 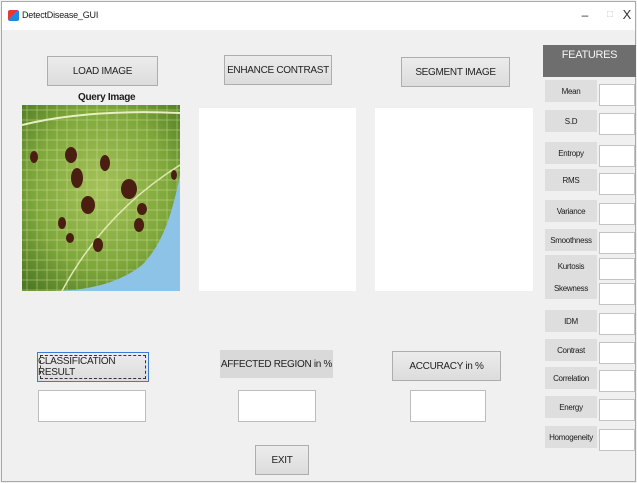 I want to click on accuracy-field, so click(x=448, y=406).